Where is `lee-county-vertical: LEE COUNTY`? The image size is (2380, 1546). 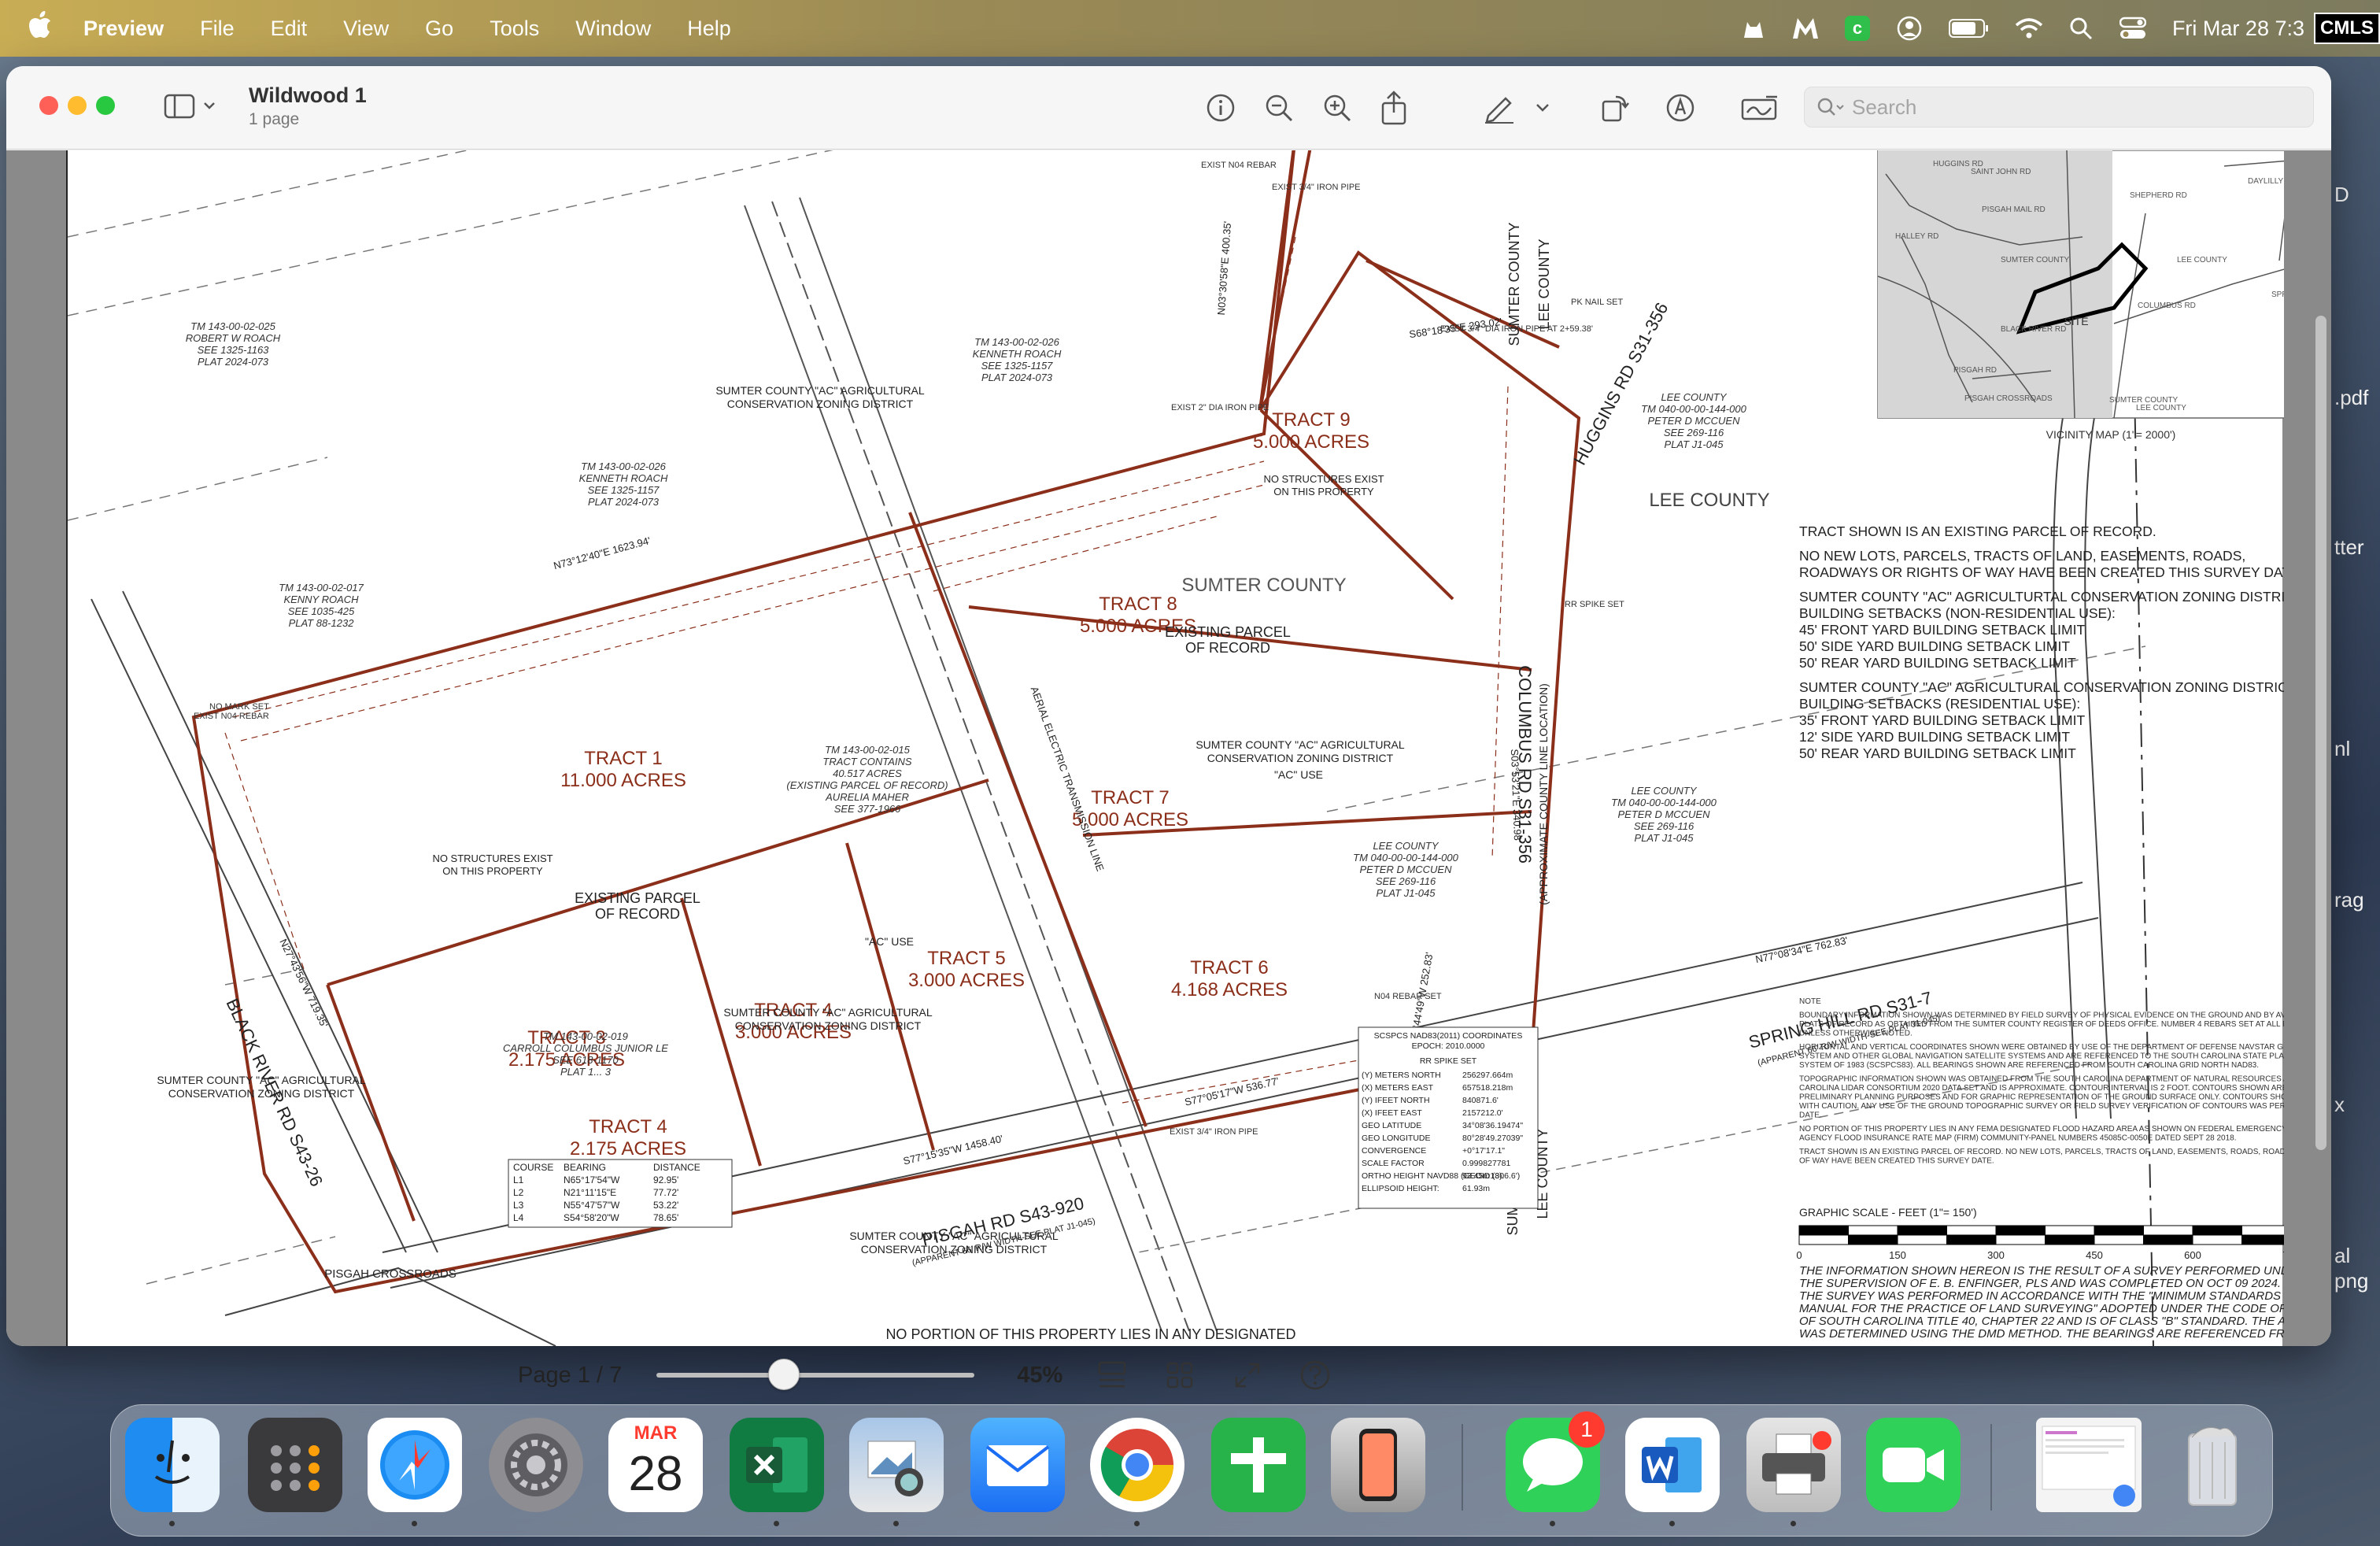
lee-county-vertical: LEE COUNTY is located at coordinates (1544, 284).